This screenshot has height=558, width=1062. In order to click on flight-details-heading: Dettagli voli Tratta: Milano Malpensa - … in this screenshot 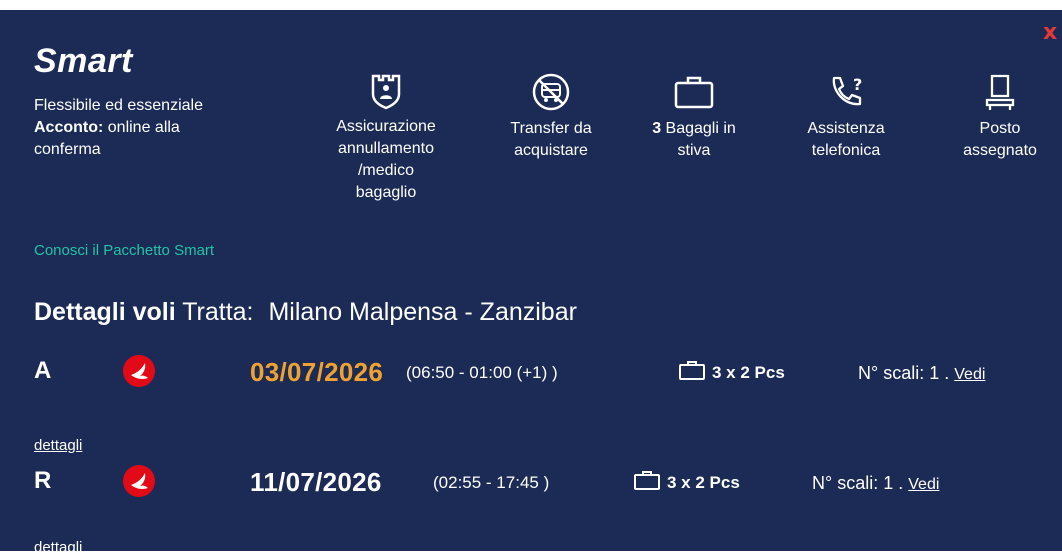, I will do `click(305, 312)`.